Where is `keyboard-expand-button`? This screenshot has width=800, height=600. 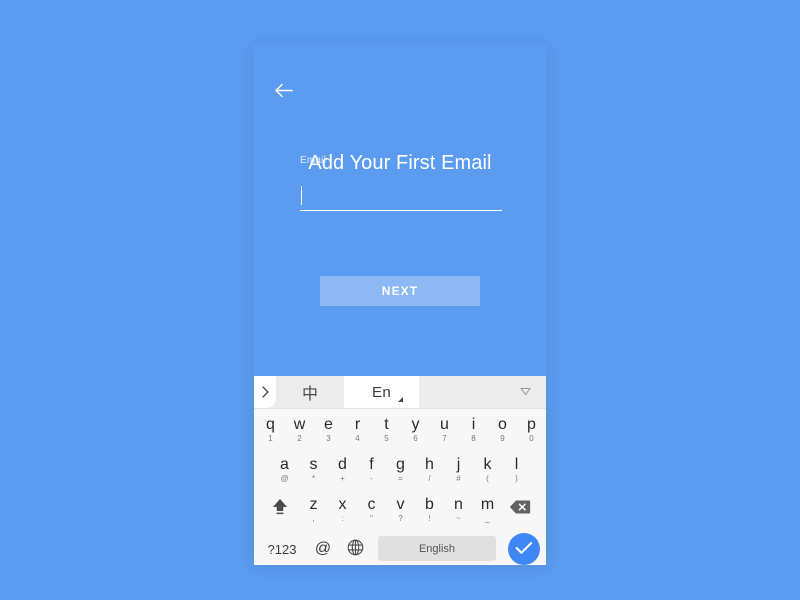 keyboard-expand-button is located at coordinates (265, 392).